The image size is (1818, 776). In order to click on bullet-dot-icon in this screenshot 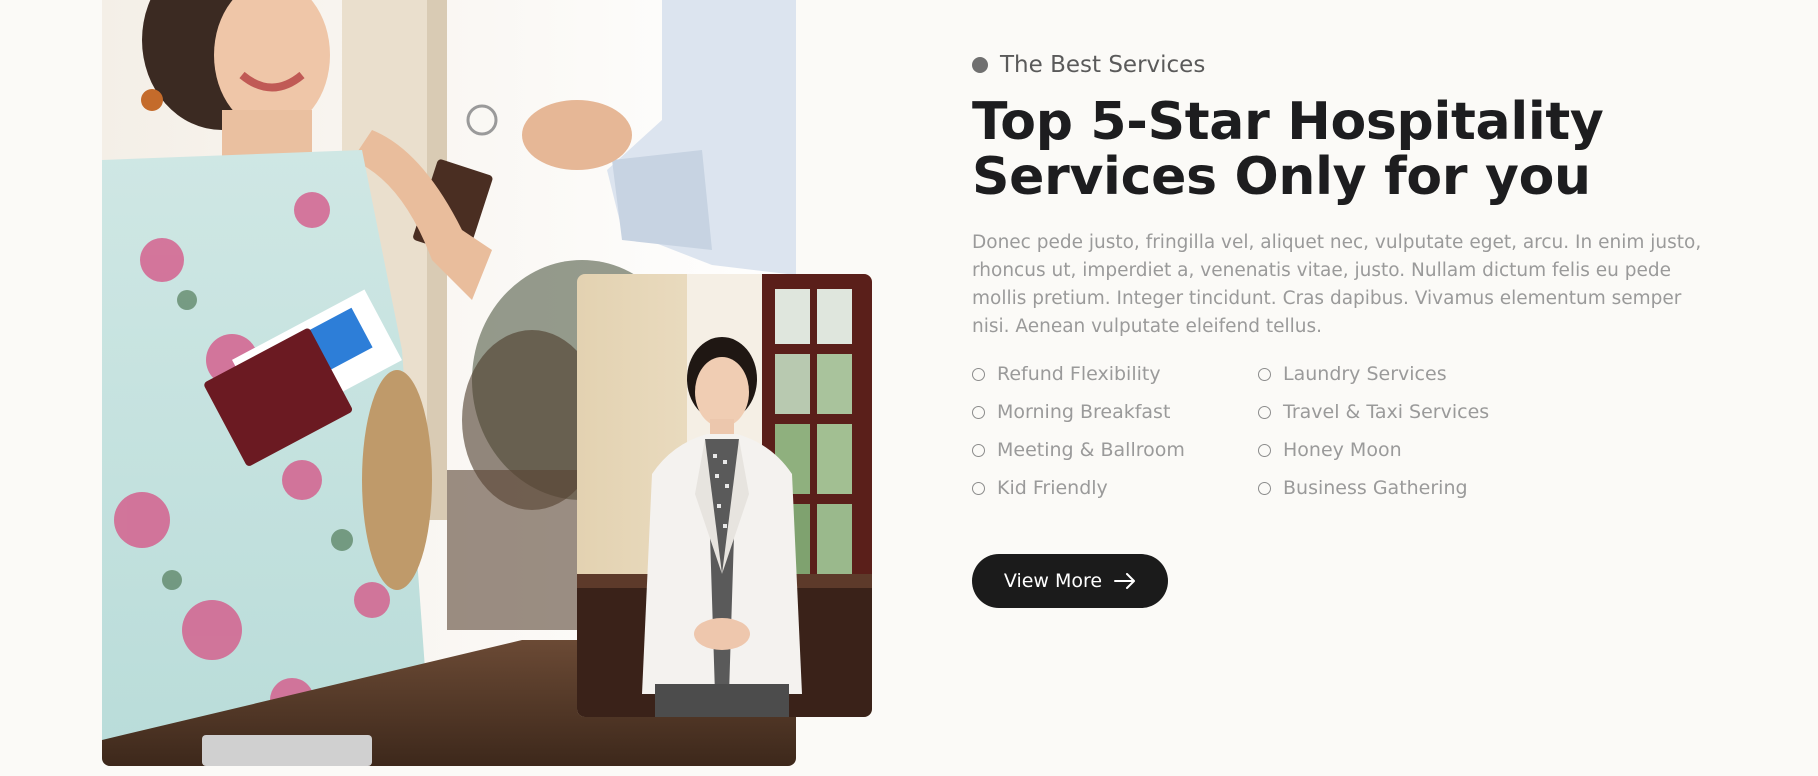, I will do `click(980, 65)`.